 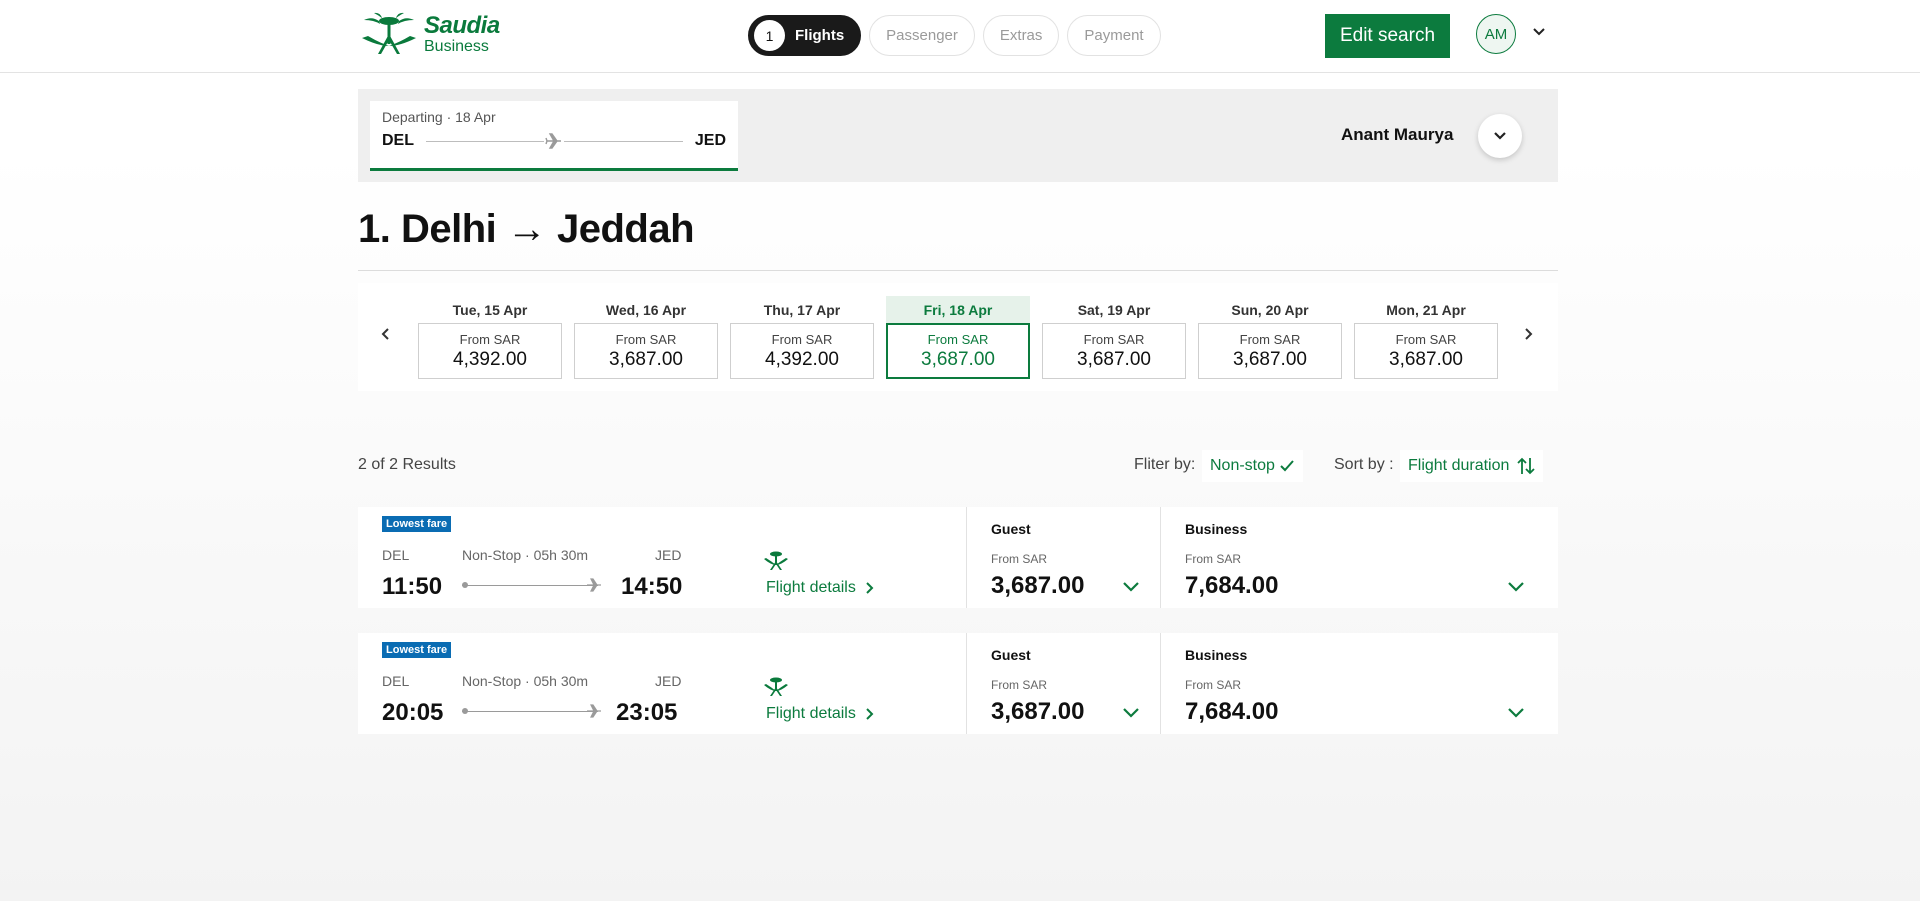 I want to click on step-passenger: Passenger, so click(x=922, y=35).